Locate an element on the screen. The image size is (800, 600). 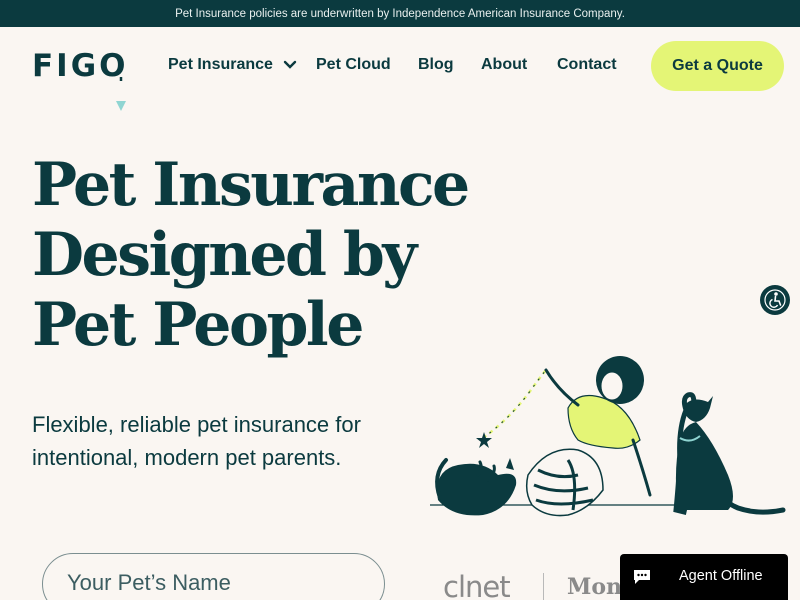
pet-name-field is located at coordinates (213, 576).